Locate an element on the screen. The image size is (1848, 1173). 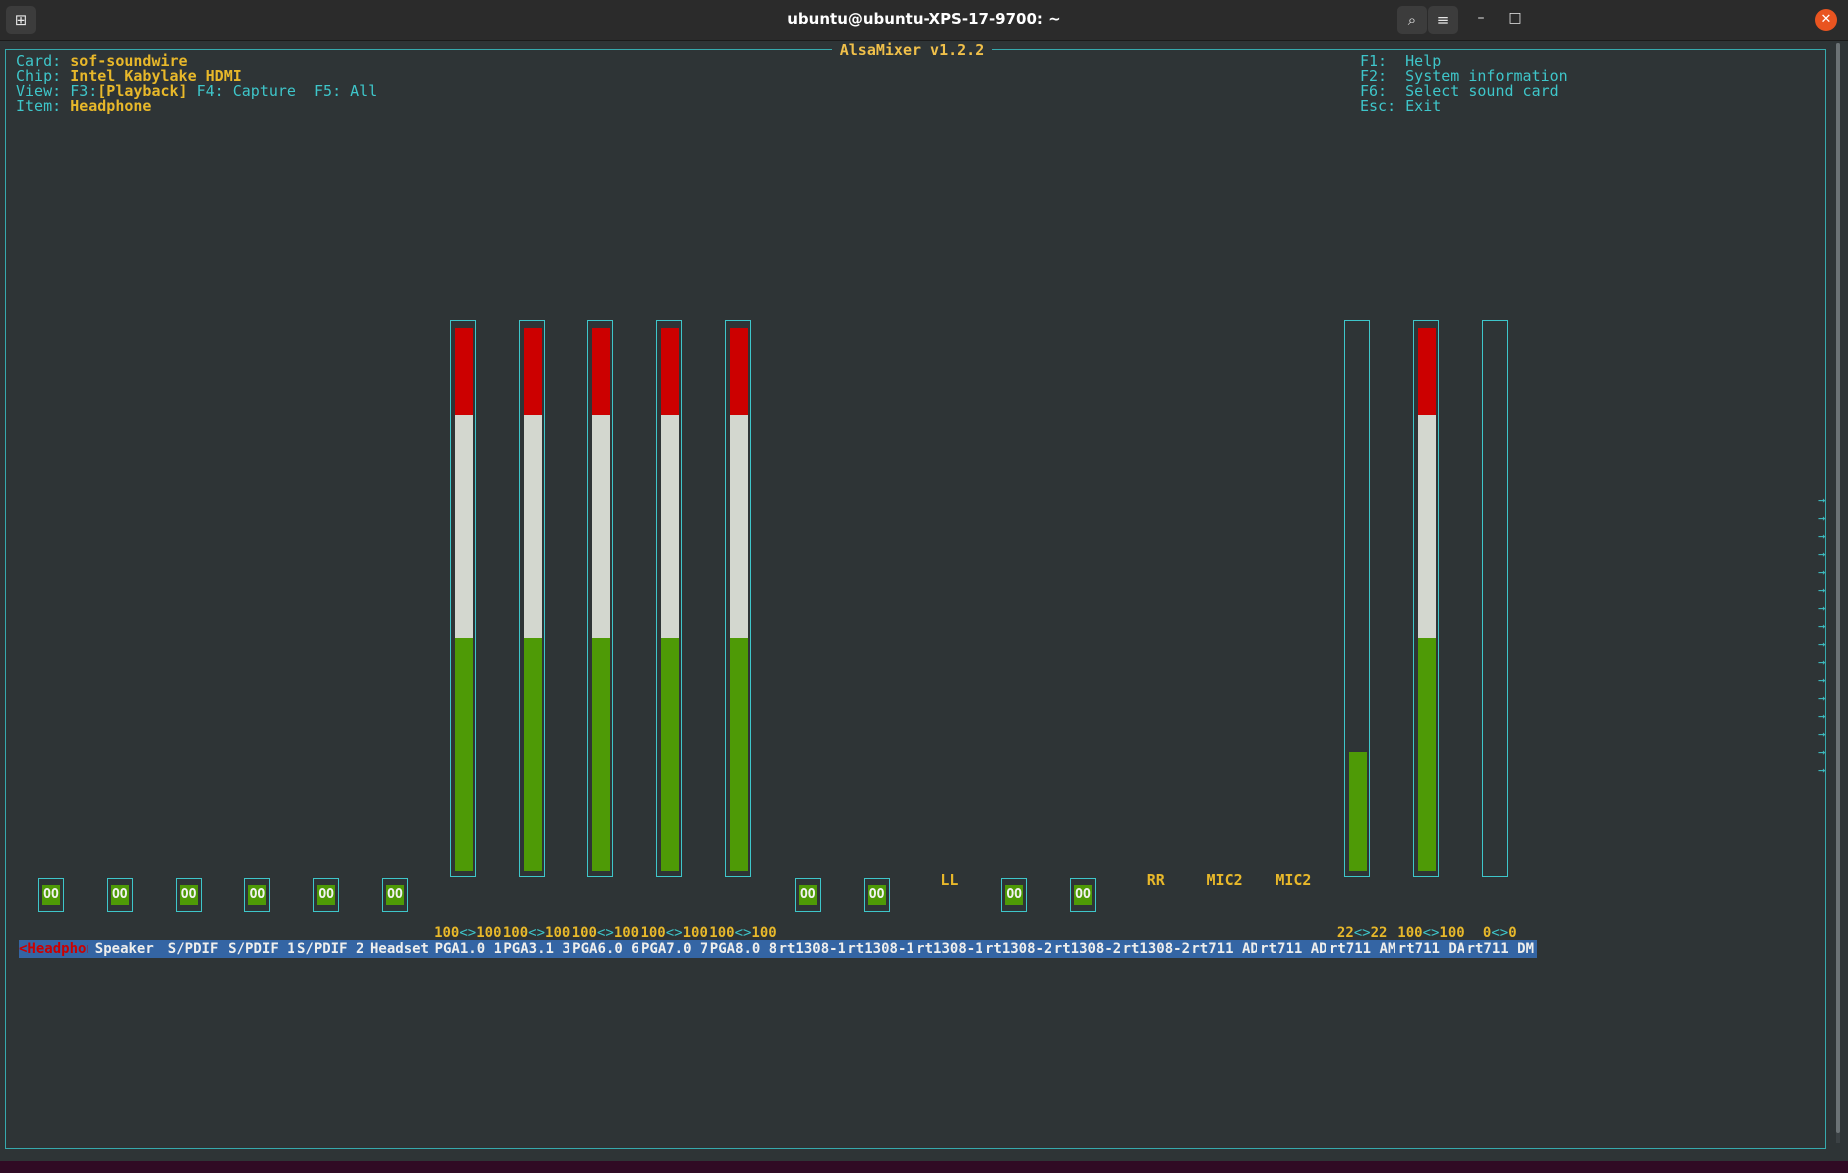
channel-label: Headset is located at coordinates (399, 949).